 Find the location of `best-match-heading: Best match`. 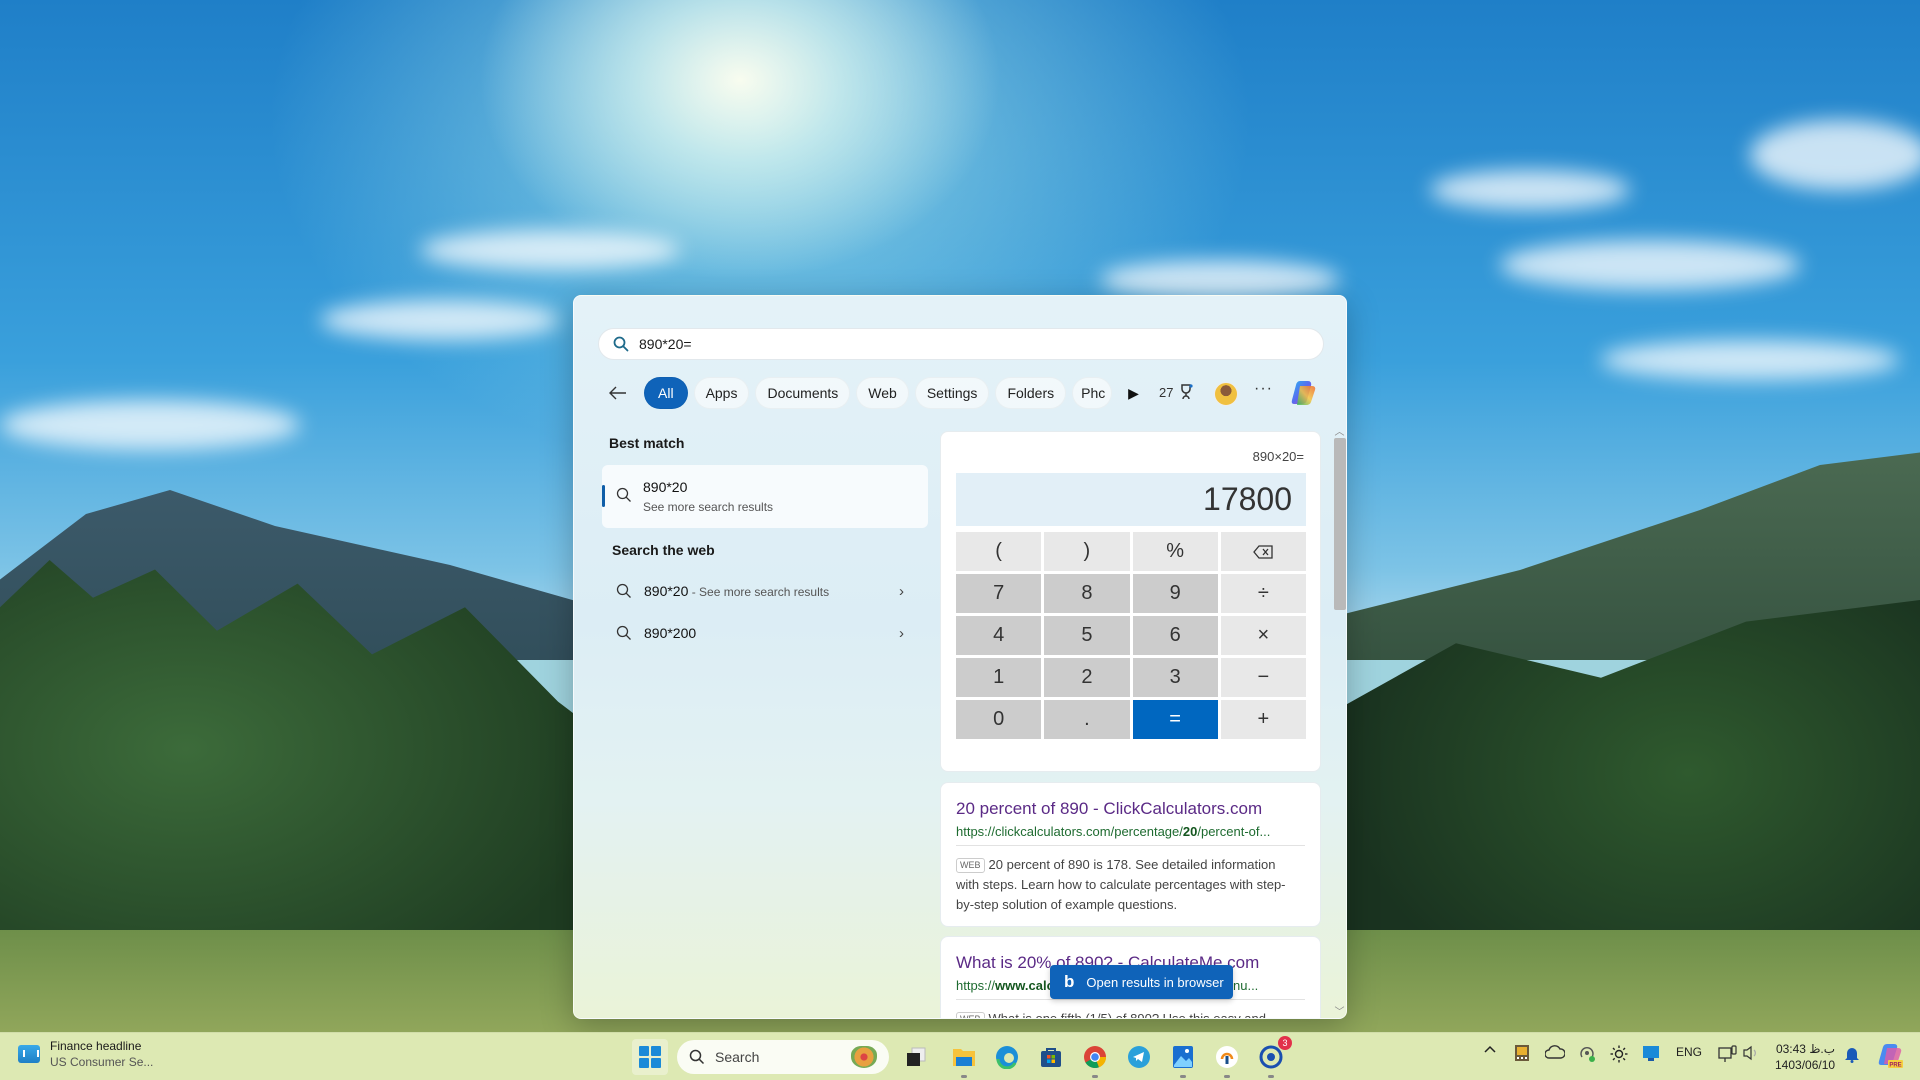

best-match-heading: Best match is located at coordinates (647, 443).